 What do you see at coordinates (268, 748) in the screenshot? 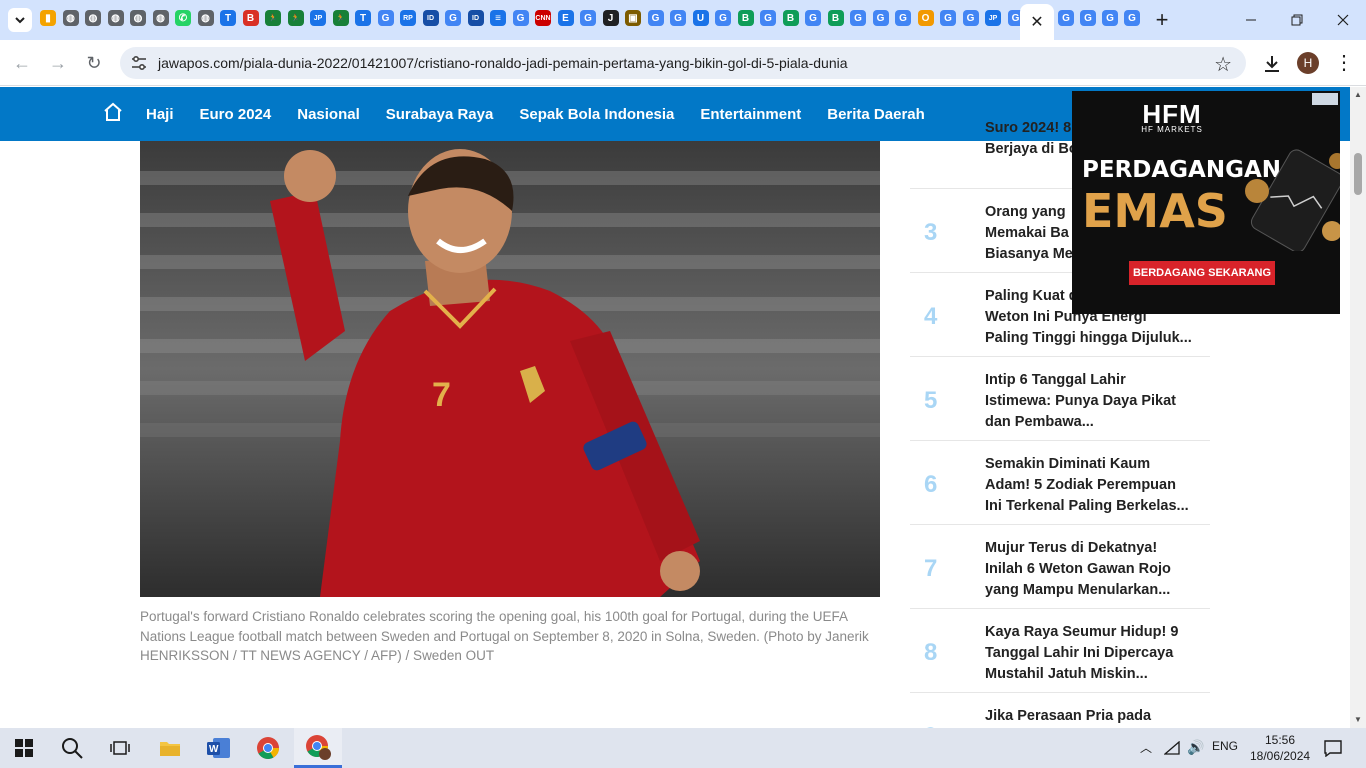
I see `chrome-button` at bounding box center [268, 748].